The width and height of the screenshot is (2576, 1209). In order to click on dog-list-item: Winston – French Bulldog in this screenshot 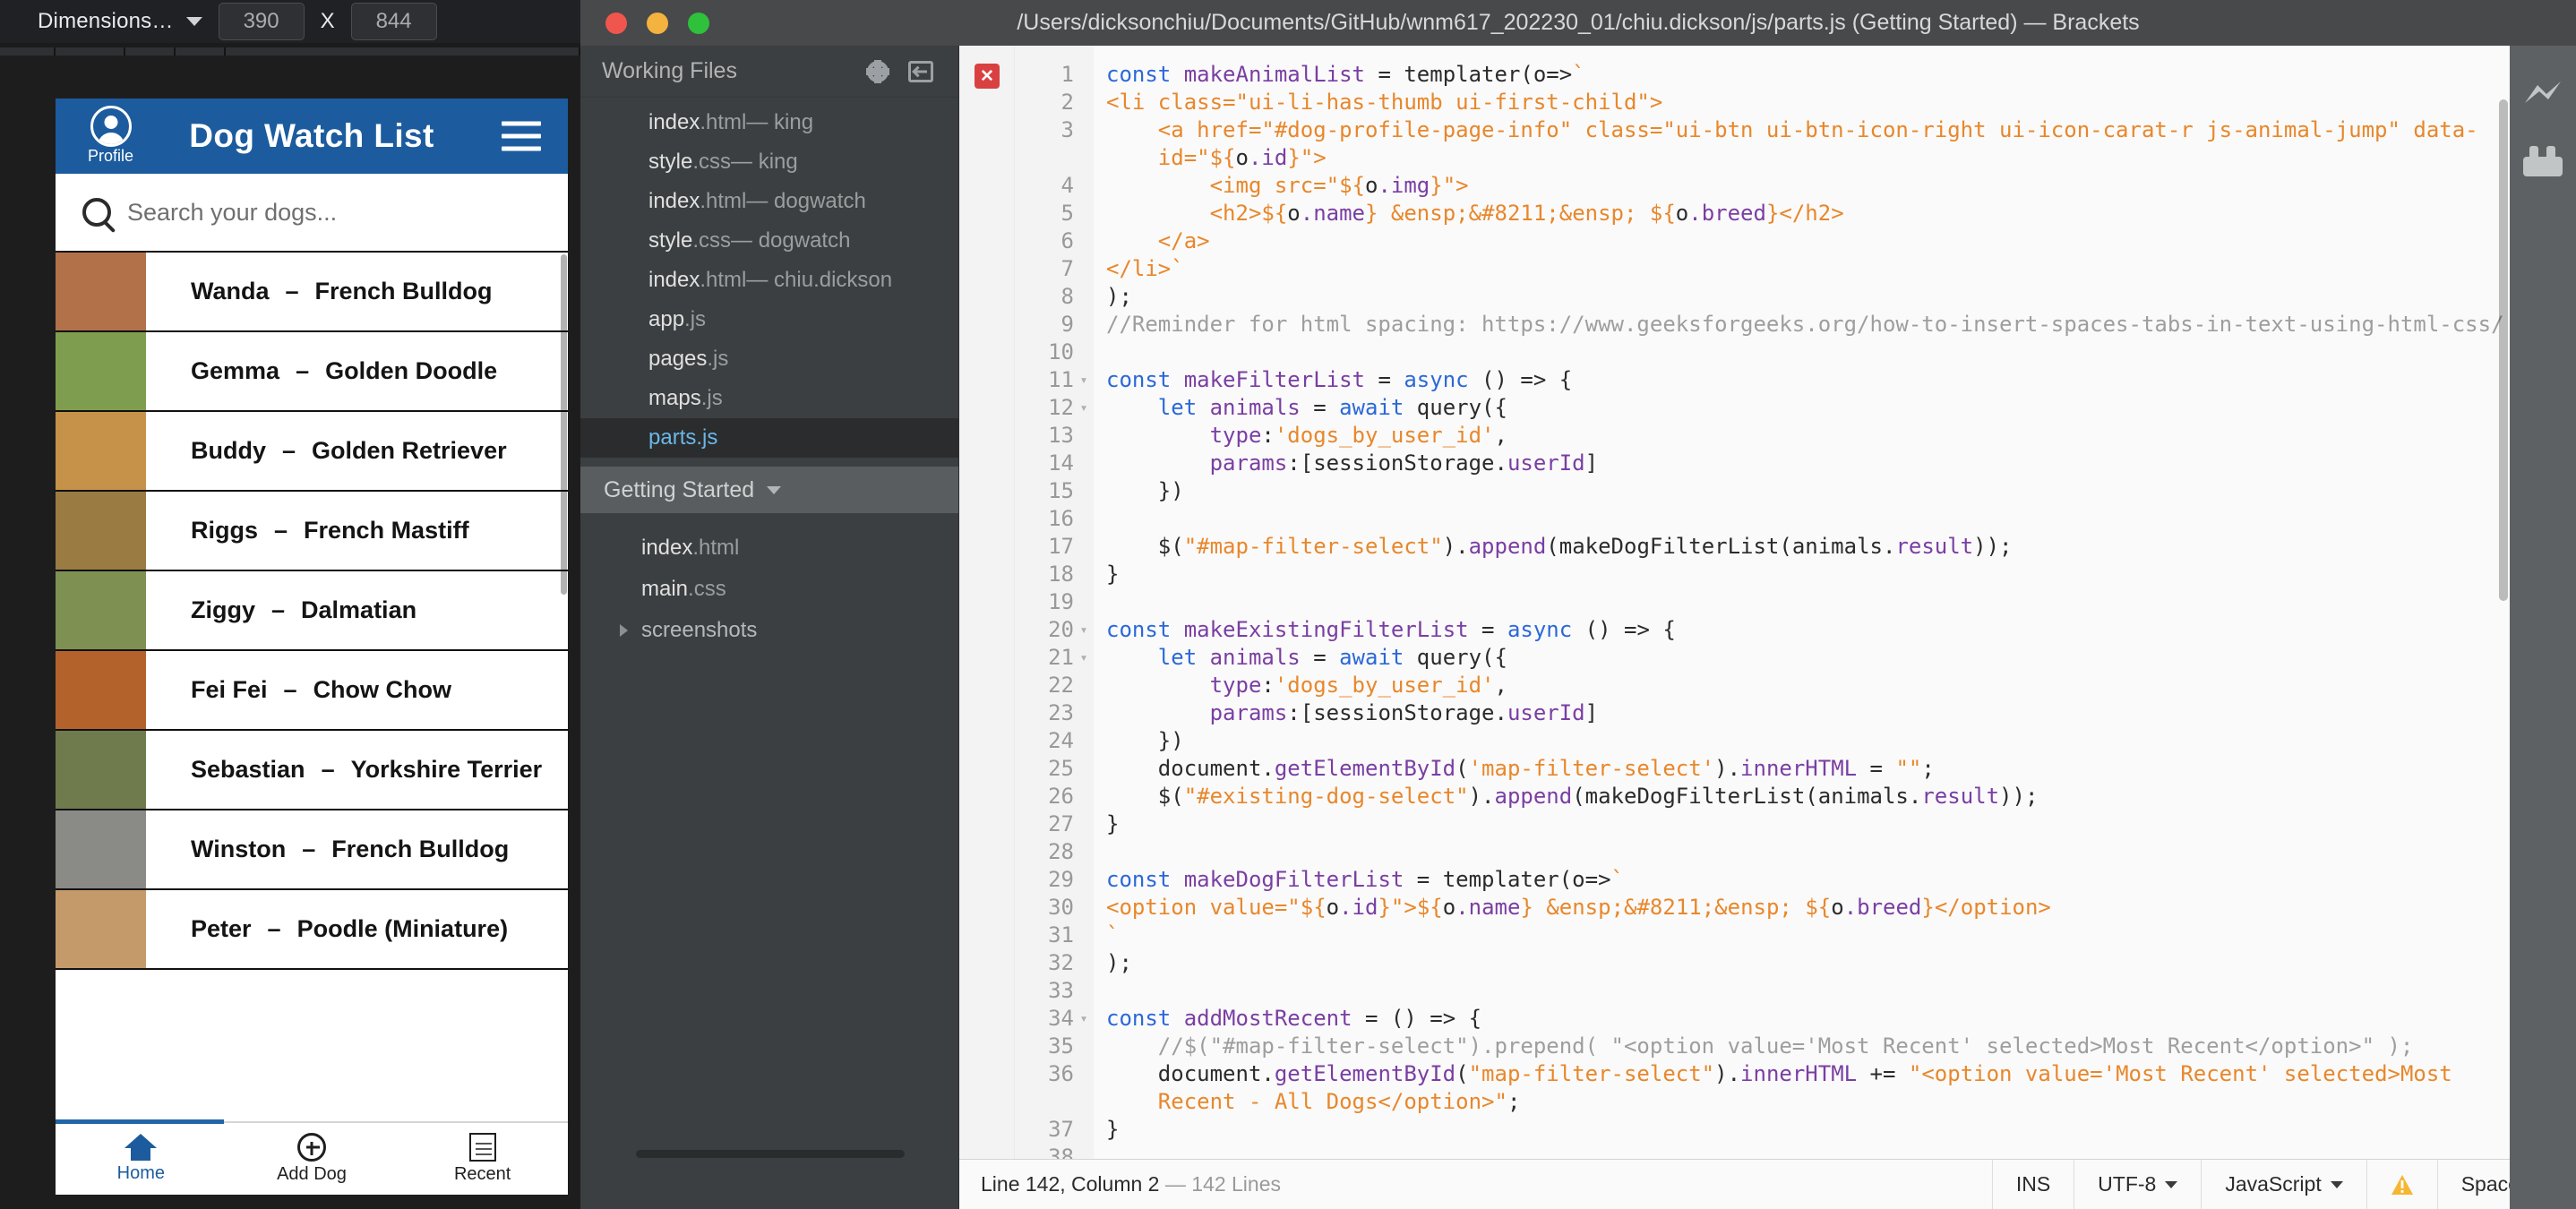, I will do `click(312, 850)`.